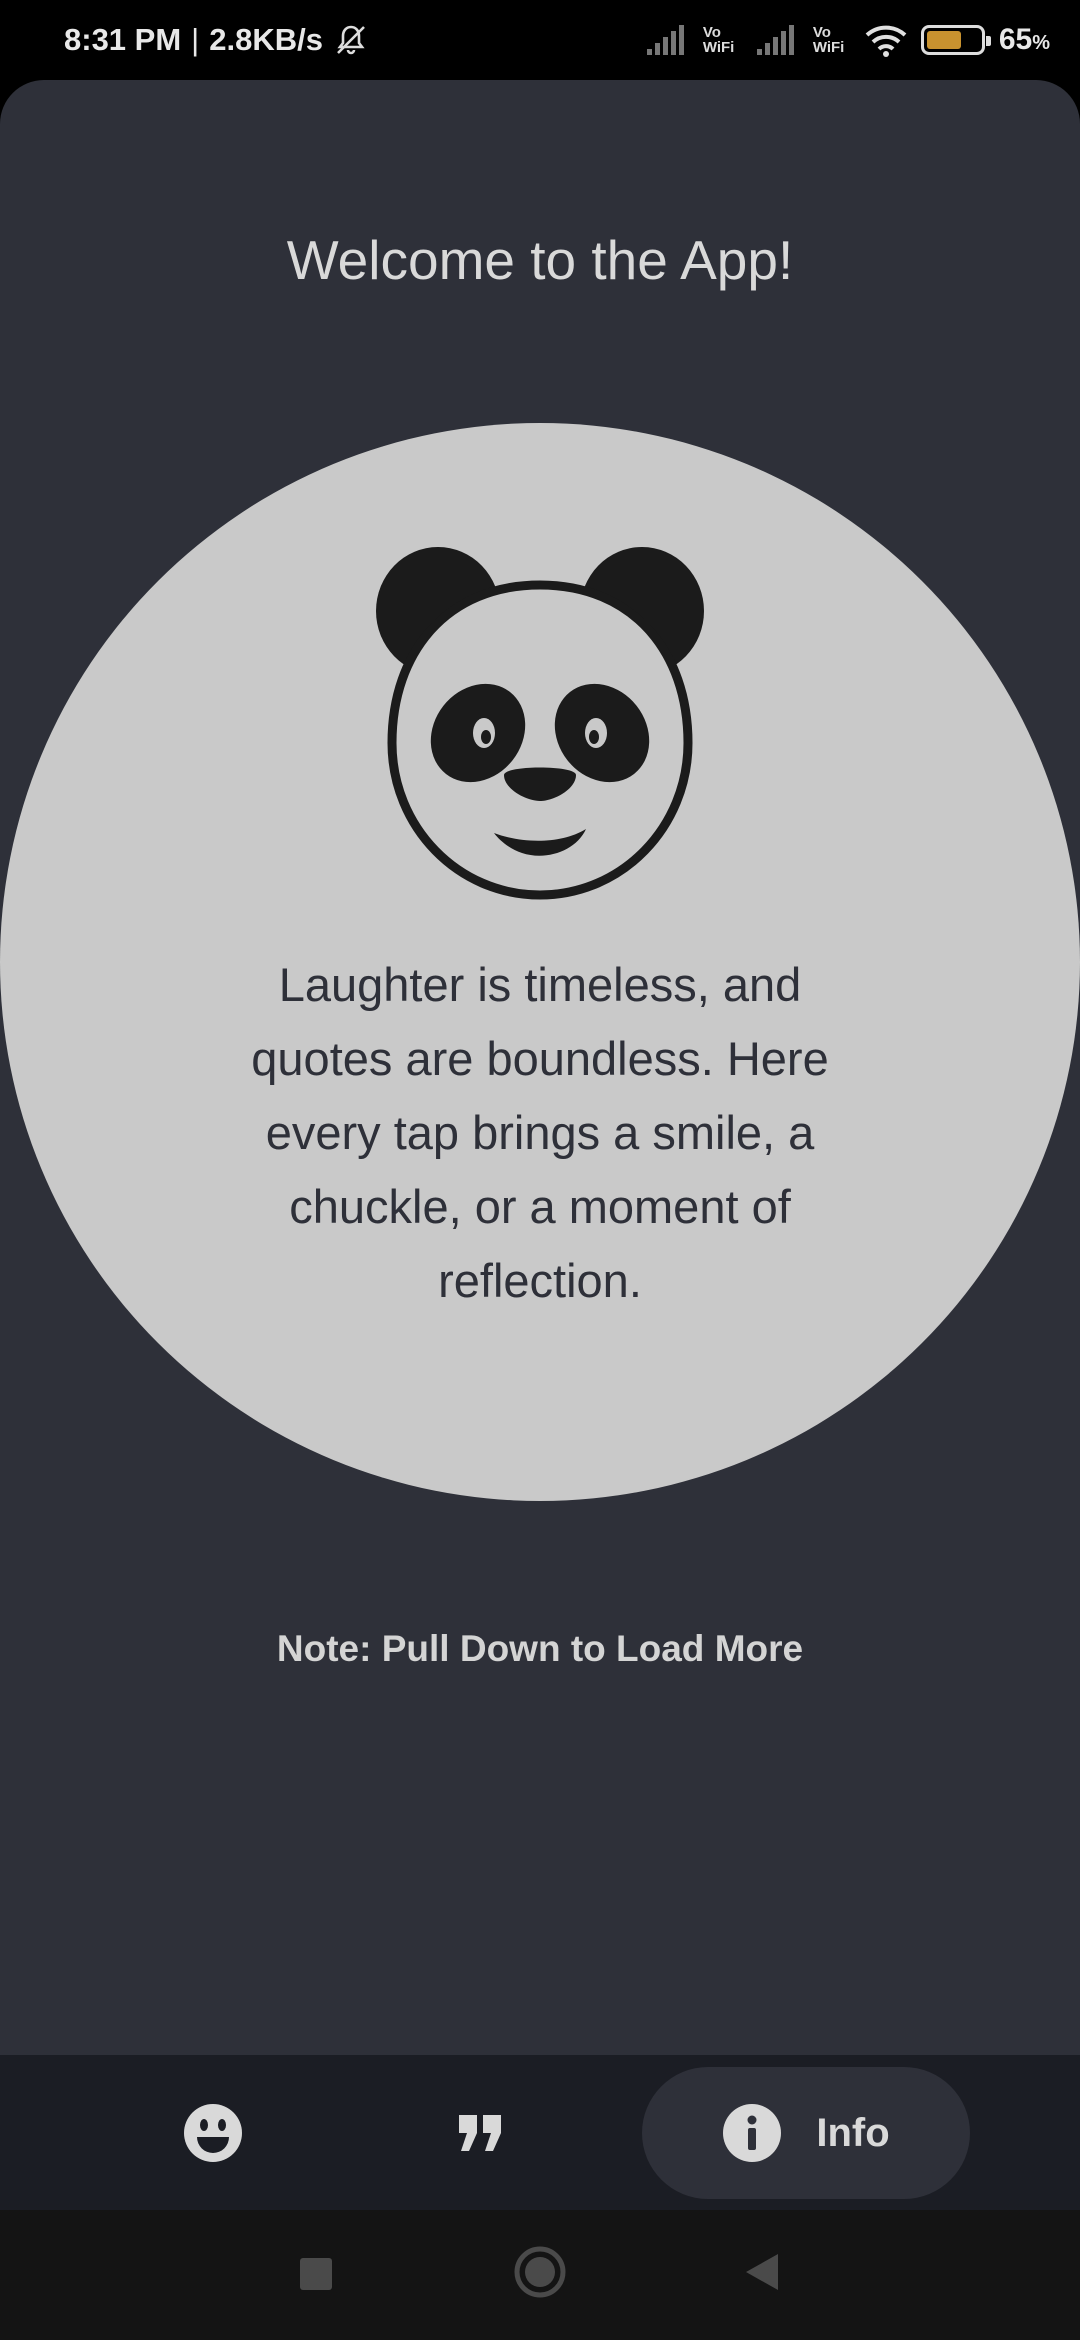 This screenshot has width=1080, height=2340. Describe the element at coordinates (828, 40) in the screenshot. I see `vowifi-label-2: Vo WiFi` at that location.